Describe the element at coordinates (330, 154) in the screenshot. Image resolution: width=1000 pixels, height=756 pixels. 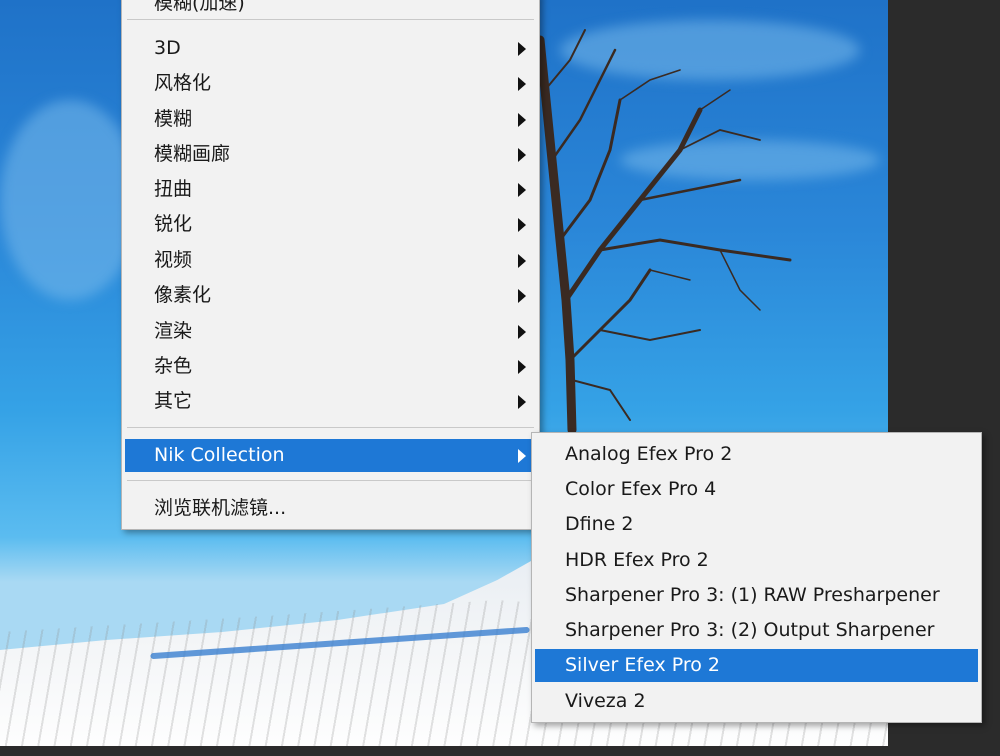
I see `menu-item-blur-gallery: 模糊画廊` at that location.